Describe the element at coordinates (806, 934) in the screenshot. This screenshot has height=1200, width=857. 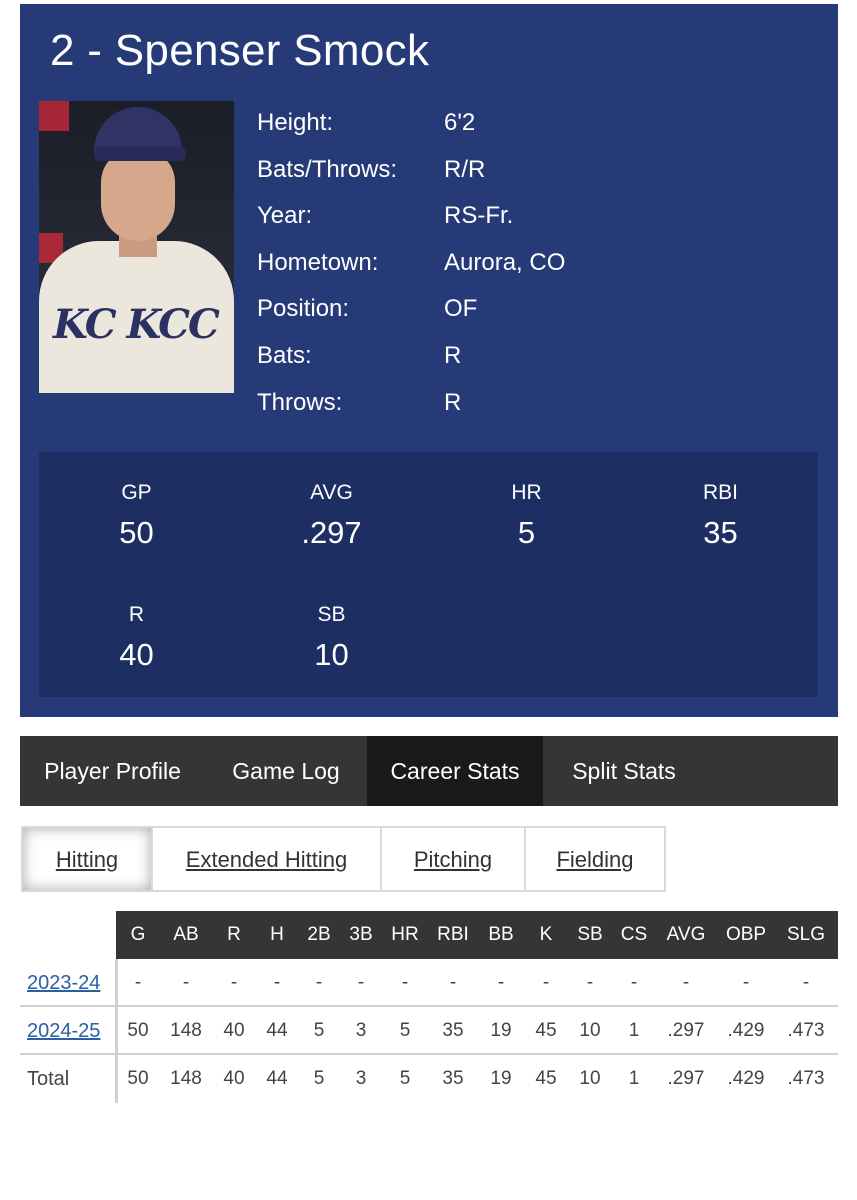
I see `column-header: SLG` at that location.